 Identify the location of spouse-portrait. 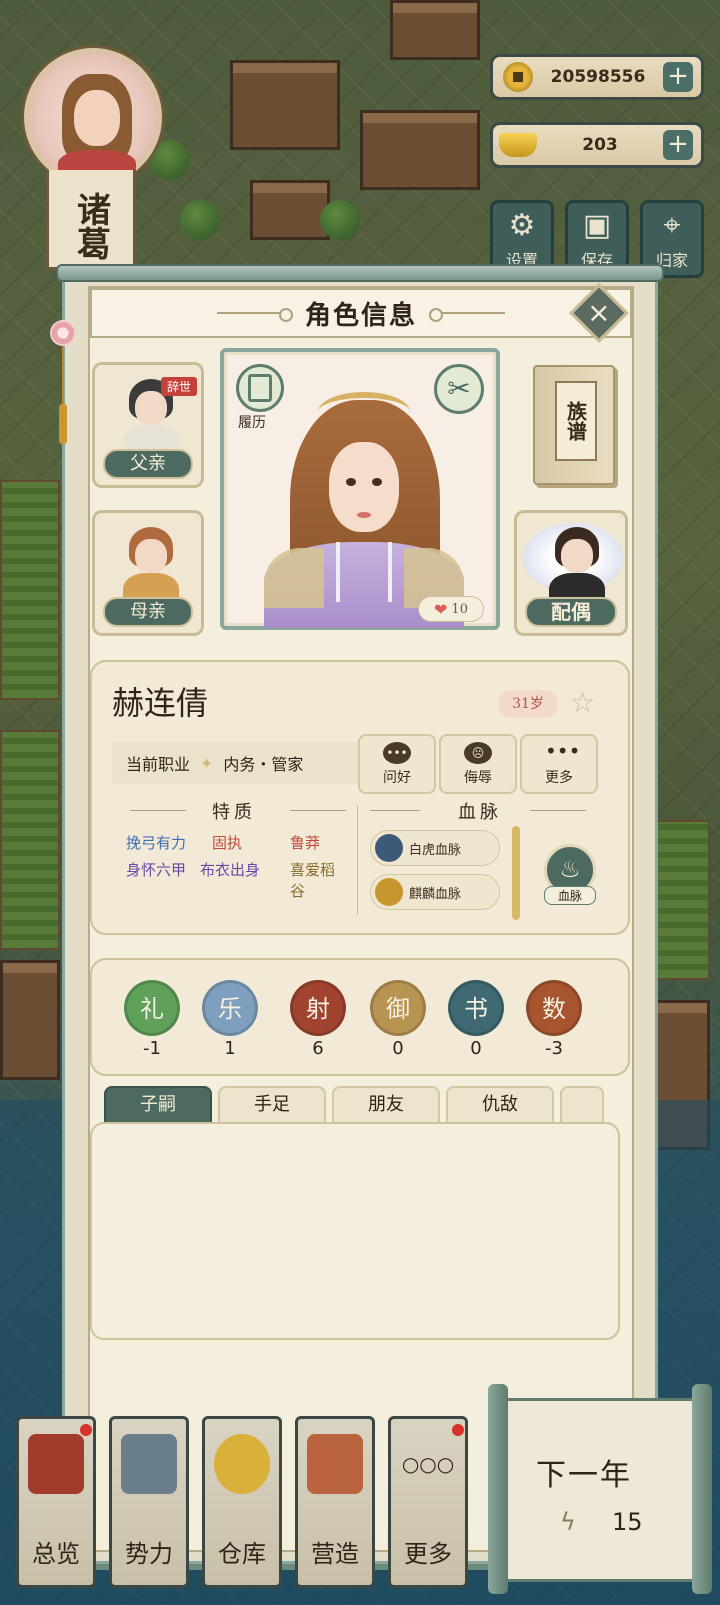
(577, 570).